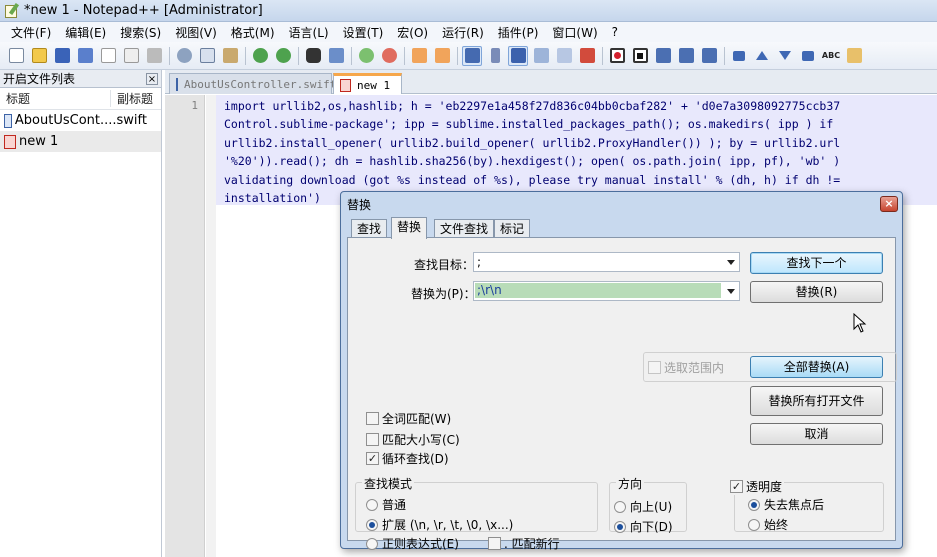 The width and height of the screenshot is (937, 557). I want to click on regex-mode-radio: 正则表达式(E), so click(412, 543).